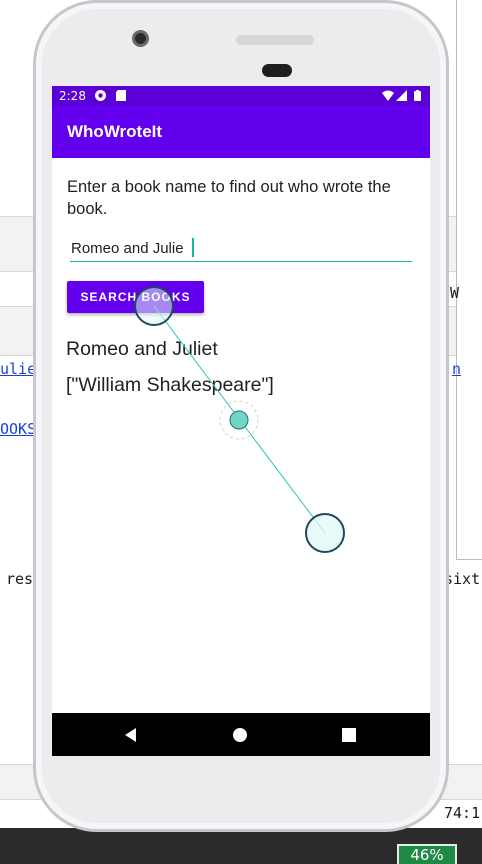 The image size is (482, 864). I want to click on search-books-button: SEARCH BOOKS, so click(135, 297).